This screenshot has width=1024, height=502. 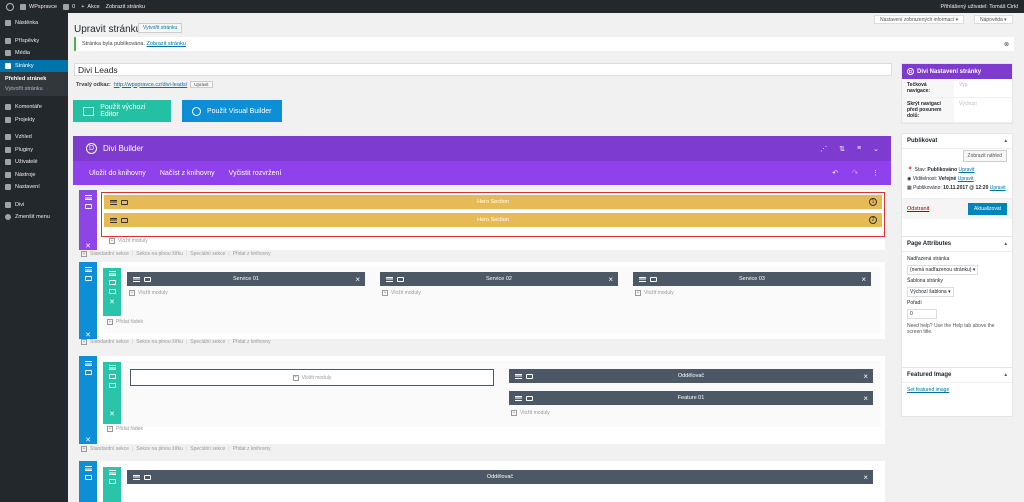 What do you see at coordinates (987, 209) in the screenshot?
I see `update-button: Aktualizovat` at bounding box center [987, 209].